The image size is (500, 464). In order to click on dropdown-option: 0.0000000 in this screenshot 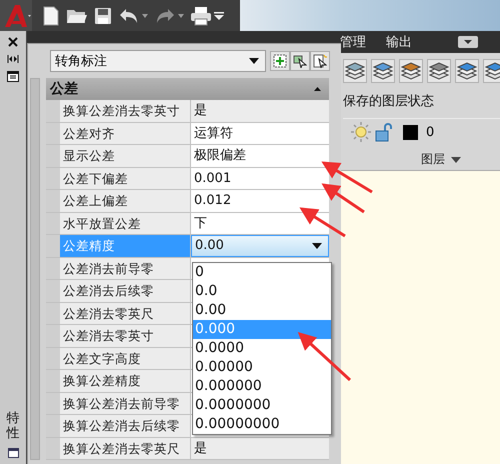, I will do `click(262, 405)`.